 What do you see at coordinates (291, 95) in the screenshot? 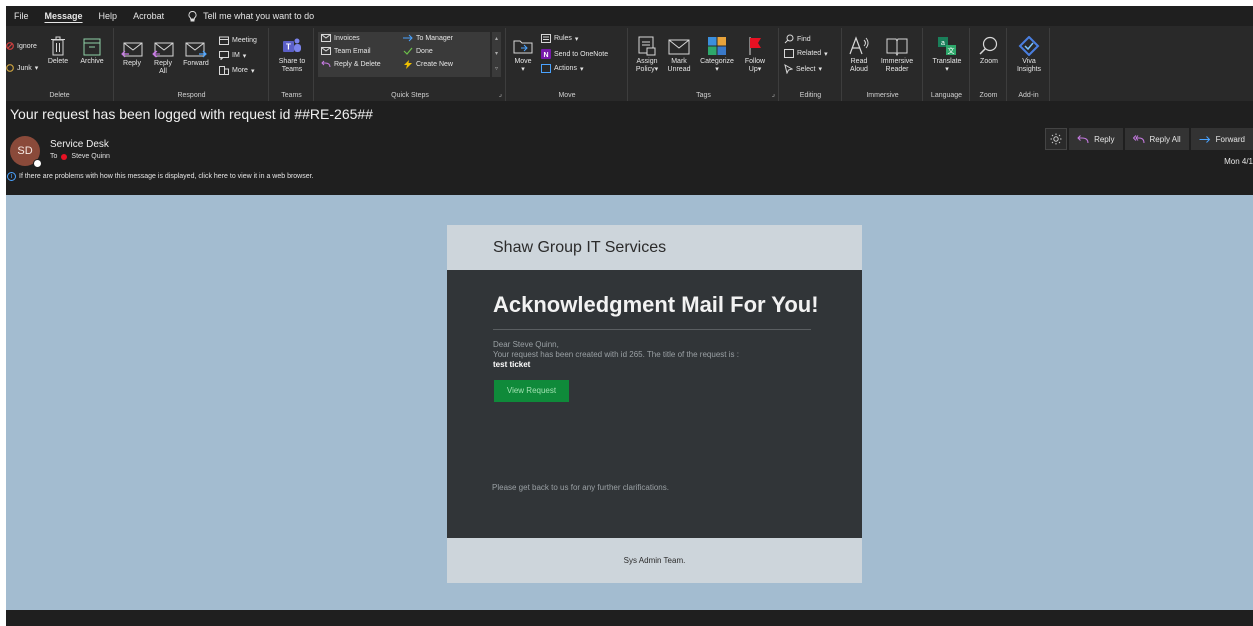
I see `group-label-teams: Teams` at bounding box center [291, 95].